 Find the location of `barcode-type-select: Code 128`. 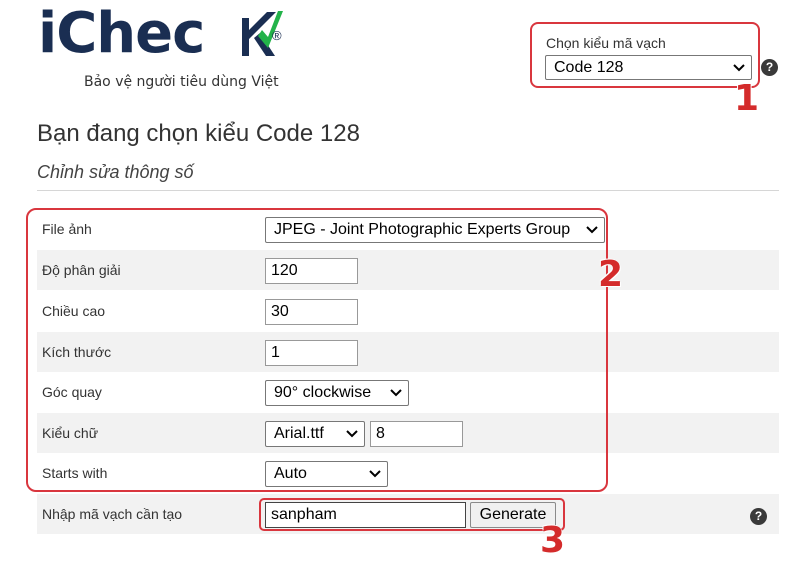

barcode-type-select: Code 128 is located at coordinates (648, 67).